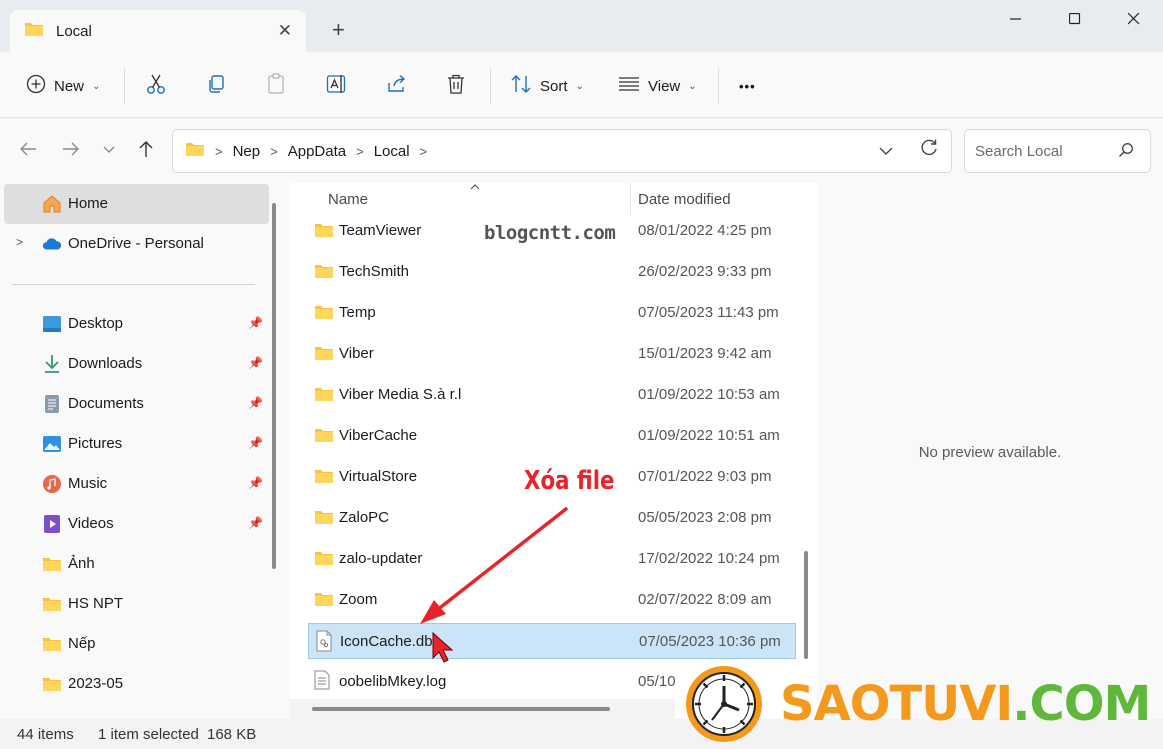 Image resolution: width=1163 pixels, height=749 pixels. Describe the element at coordinates (552, 313) in the screenshot. I see `file-row-temp: Temp 07/05/2023 11:43 pm` at that location.